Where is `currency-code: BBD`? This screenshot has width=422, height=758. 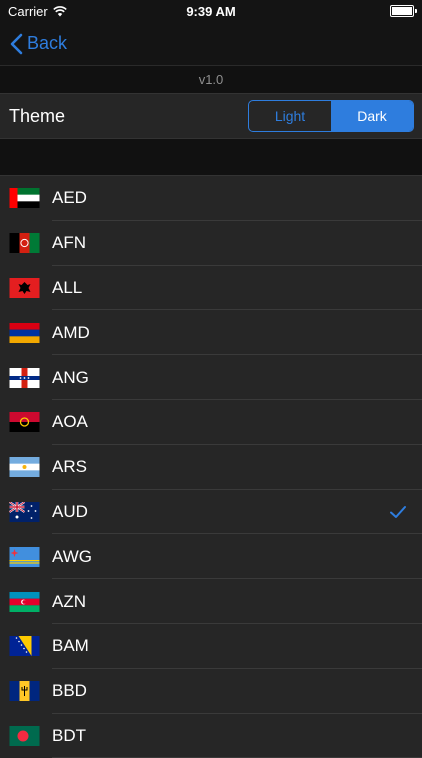 currency-code: BBD is located at coordinates (69, 691).